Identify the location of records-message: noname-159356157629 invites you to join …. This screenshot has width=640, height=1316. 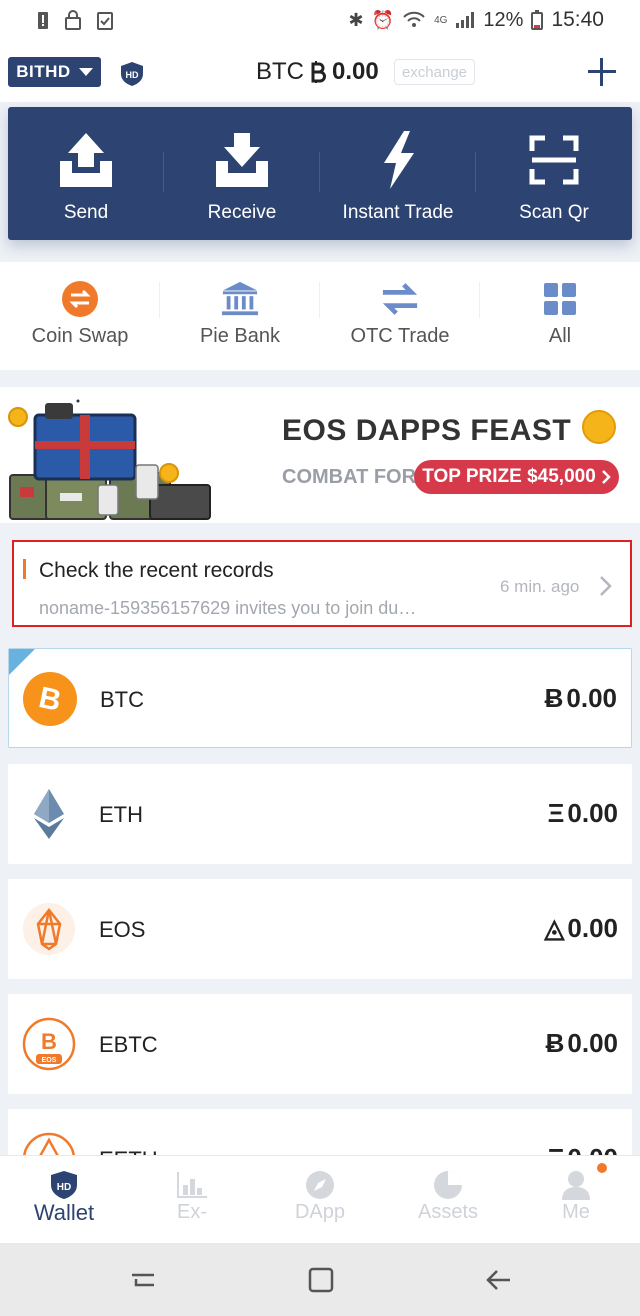
(228, 608).